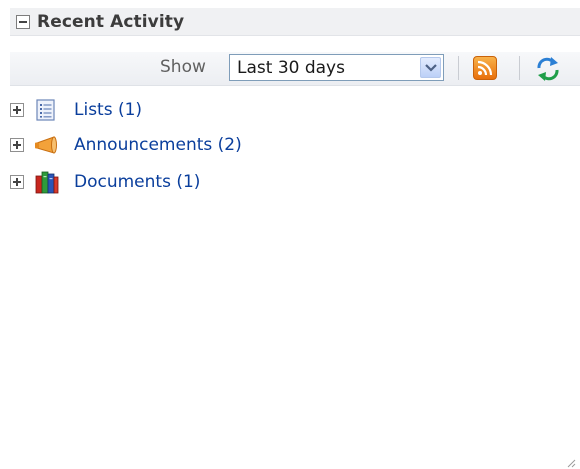  What do you see at coordinates (108, 110) in the screenshot?
I see `tree-item-label: Lists (1)` at bounding box center [108, 110].